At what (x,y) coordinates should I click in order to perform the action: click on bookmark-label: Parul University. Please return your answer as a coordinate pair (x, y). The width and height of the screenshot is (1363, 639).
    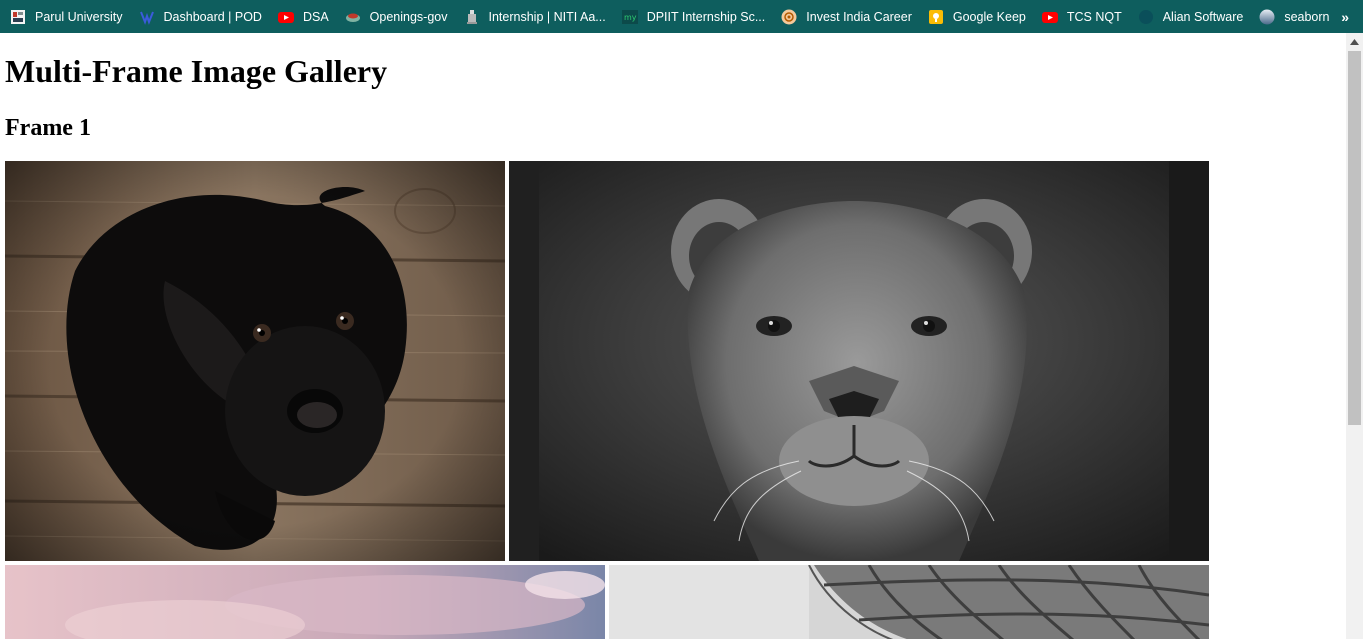
    Looking at the image, I should click on (79, 16).